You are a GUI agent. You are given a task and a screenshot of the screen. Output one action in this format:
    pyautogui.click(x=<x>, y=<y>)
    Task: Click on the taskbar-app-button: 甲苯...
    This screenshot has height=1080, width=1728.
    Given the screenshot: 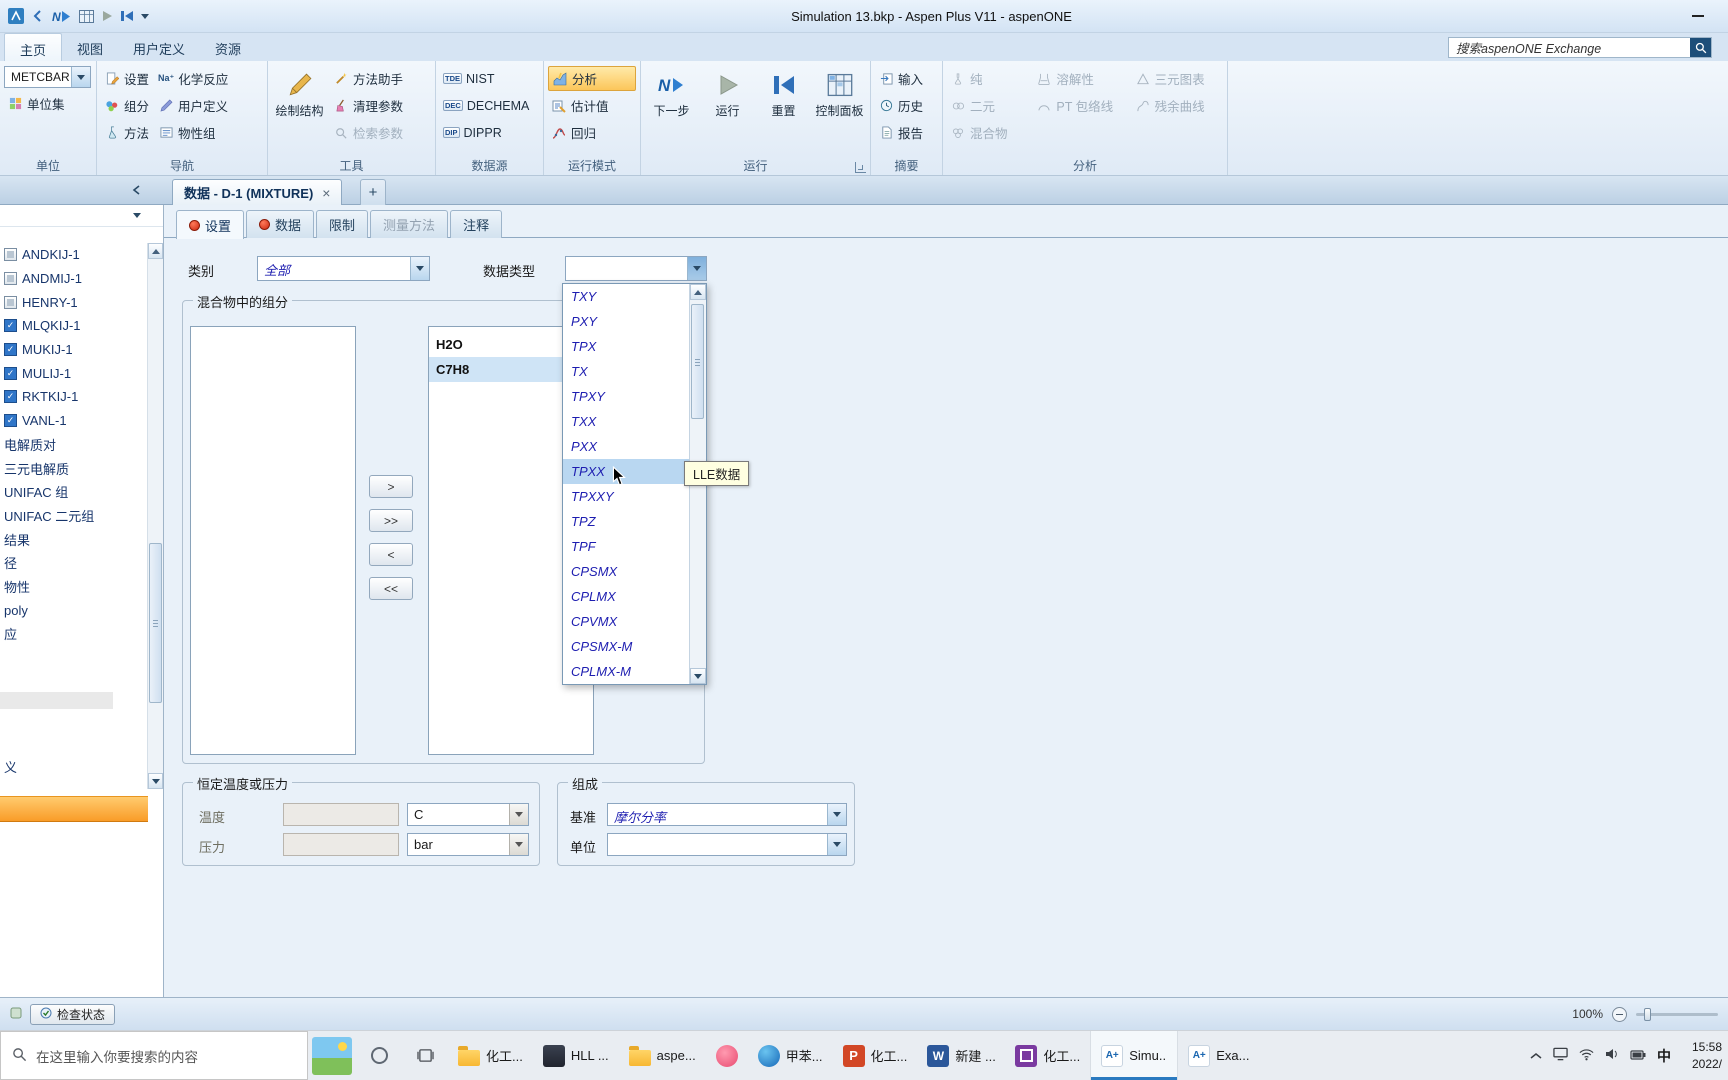 What is the action you would take?
    pyautogui.click(x=790, y=1055)
    